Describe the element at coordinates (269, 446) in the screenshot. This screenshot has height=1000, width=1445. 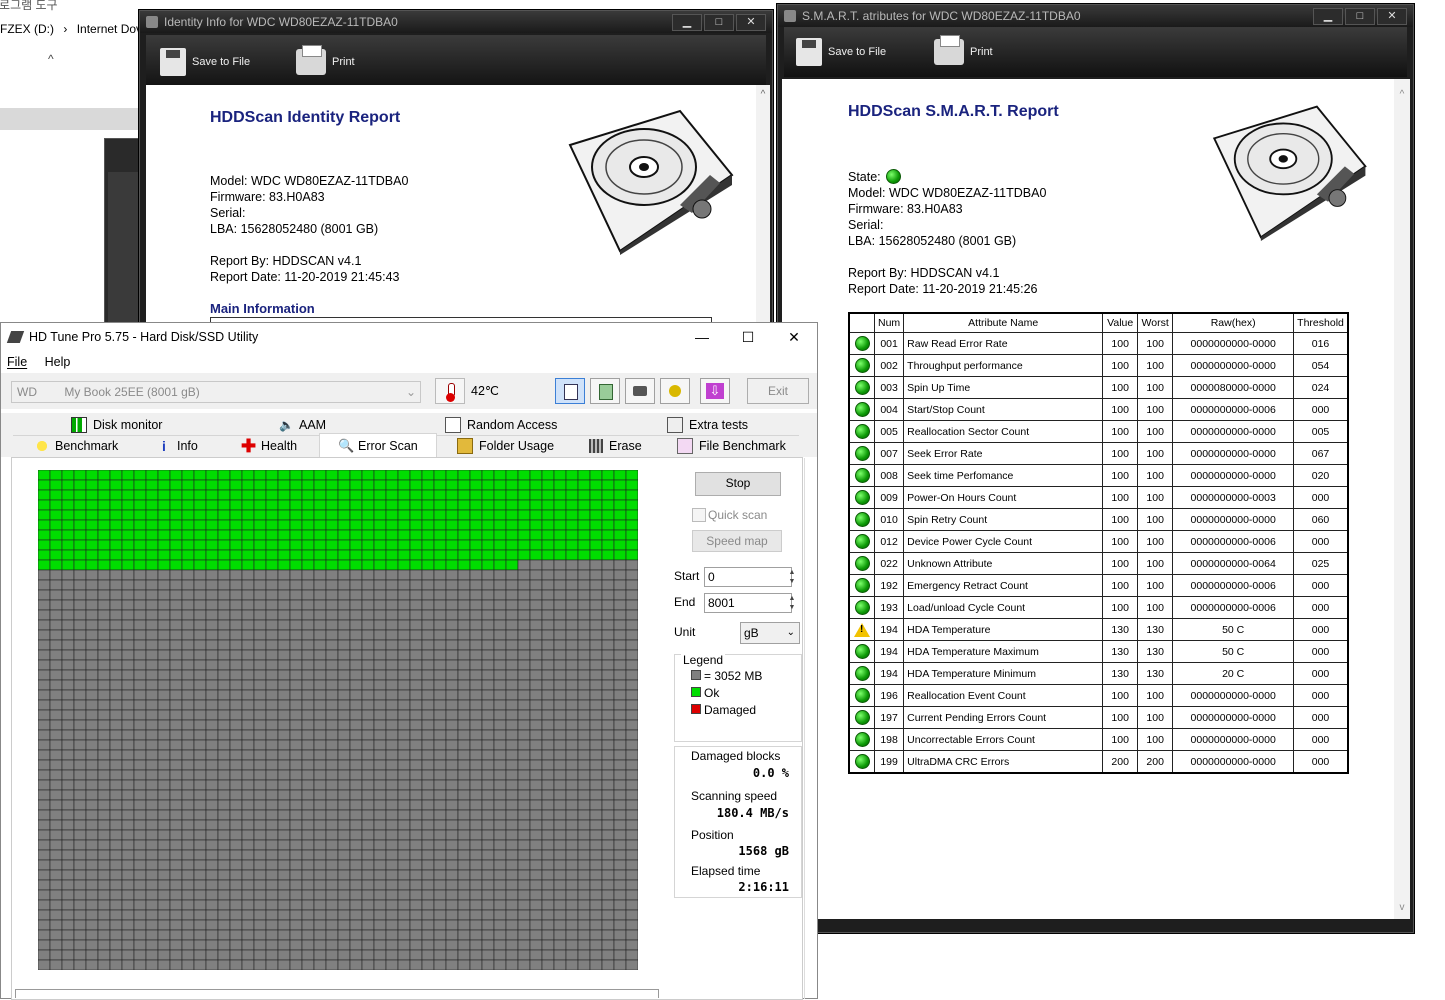
I see `tab-health: ✚ Health` at that location.